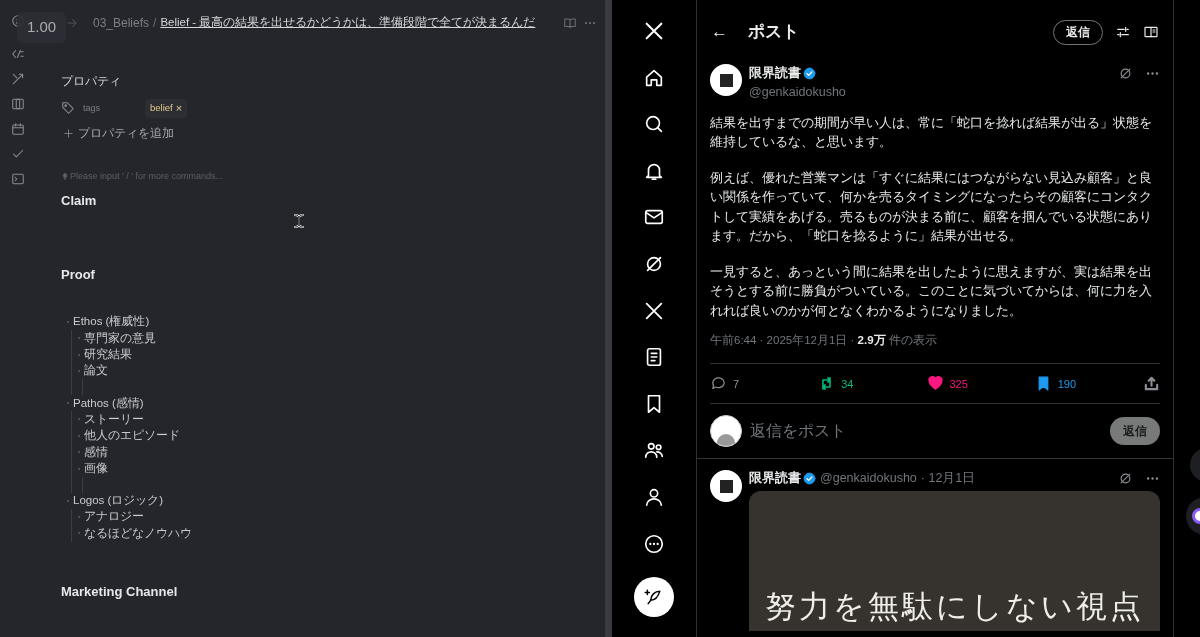 This screenshot has height=637, width=1200. Describe the element at coordinates (114, 517) in the screenshot. I see `outline-item: アナロジー` at that location.